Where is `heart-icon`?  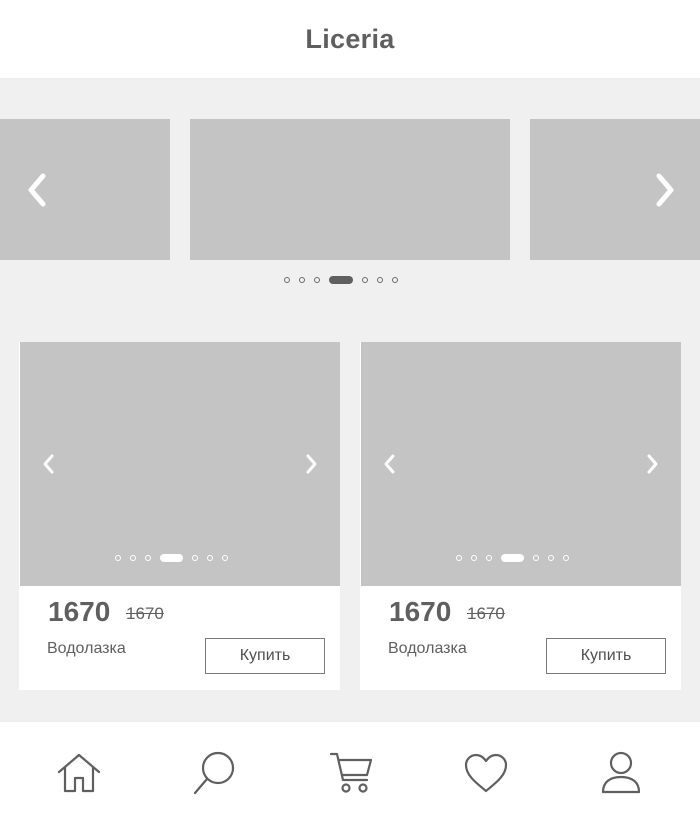 heart-icon is located at coordinates (486, 773).